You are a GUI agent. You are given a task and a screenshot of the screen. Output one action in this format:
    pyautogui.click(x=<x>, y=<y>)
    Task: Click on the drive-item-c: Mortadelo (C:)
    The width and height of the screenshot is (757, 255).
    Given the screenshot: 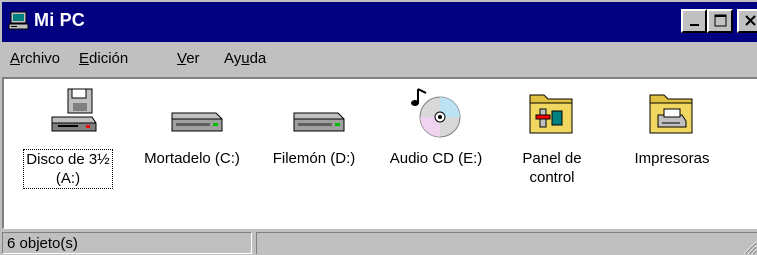 What is the action you would take?
    pyautogui.click(x=192, y=149)
    